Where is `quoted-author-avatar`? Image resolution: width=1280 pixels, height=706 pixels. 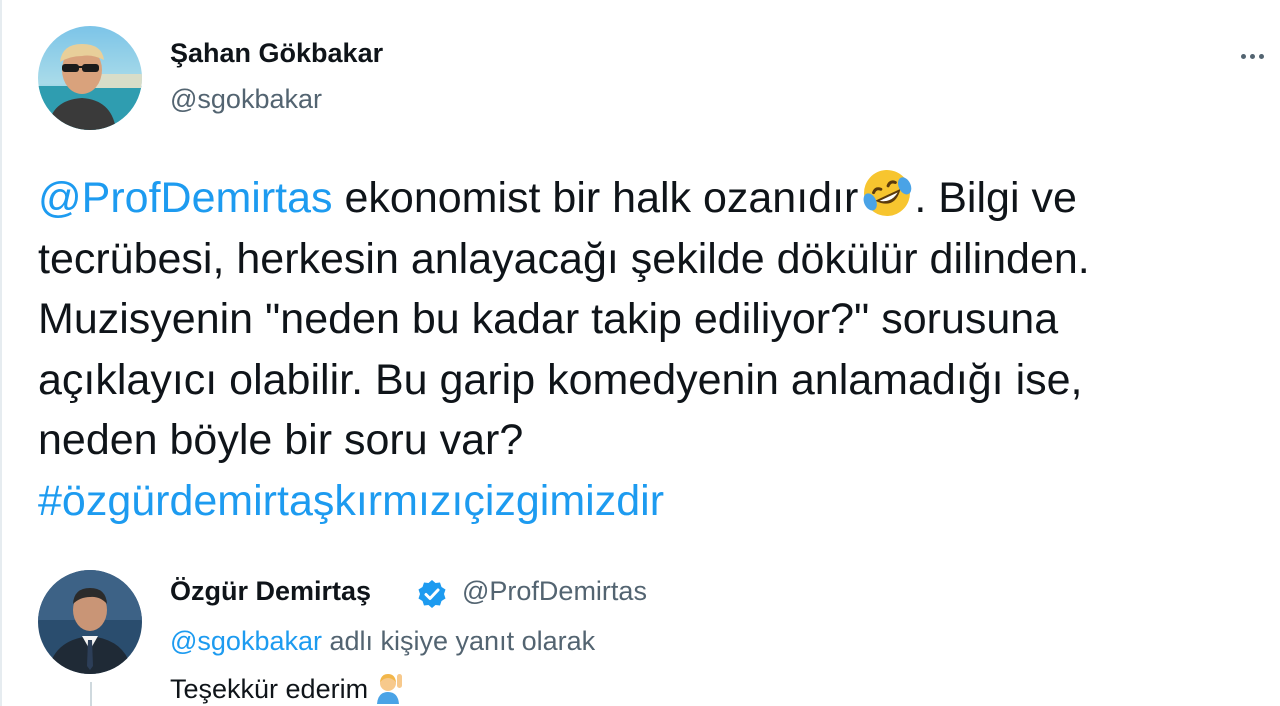 quoted-author-avatar is located at coordinates (90, 622).